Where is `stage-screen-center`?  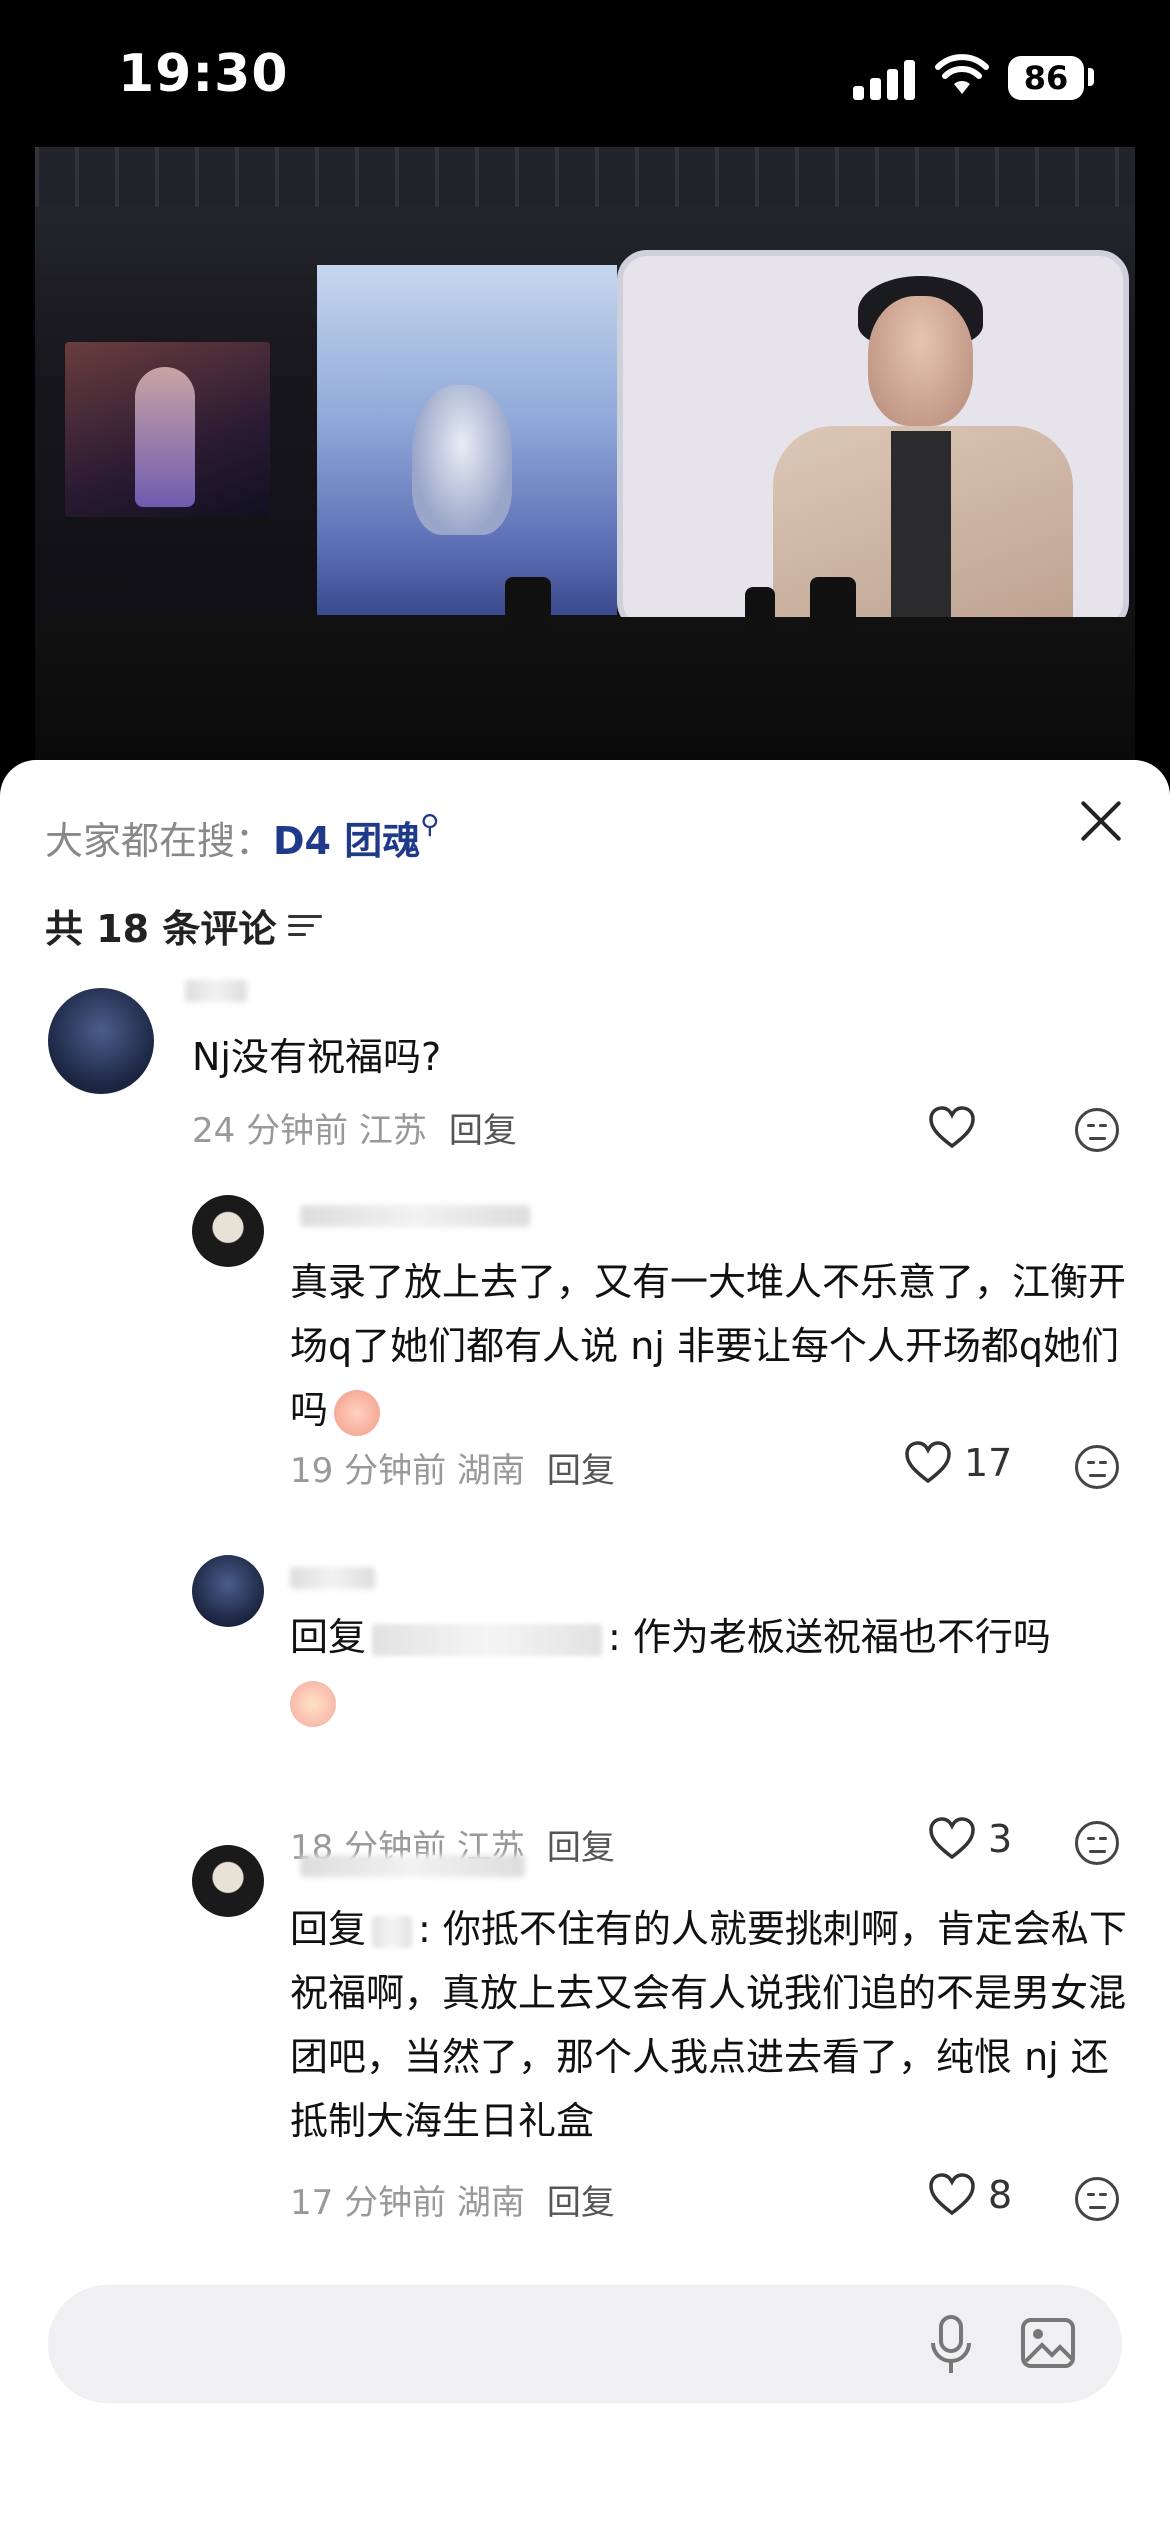
stage-screen-center is located at coordinates (467, 440).